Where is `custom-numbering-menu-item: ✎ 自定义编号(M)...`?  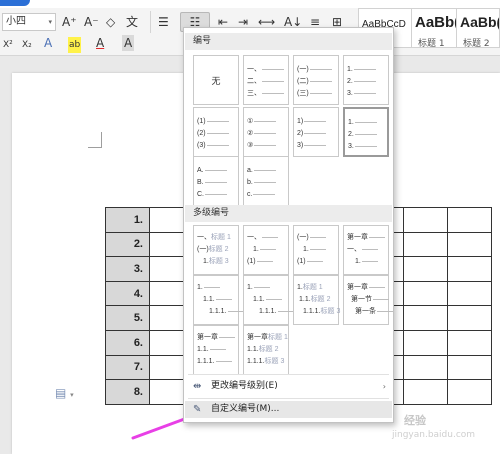
custom-numbering-menu-item: ✎ 自定义编号(M)... is located at coordinates (288, 409).